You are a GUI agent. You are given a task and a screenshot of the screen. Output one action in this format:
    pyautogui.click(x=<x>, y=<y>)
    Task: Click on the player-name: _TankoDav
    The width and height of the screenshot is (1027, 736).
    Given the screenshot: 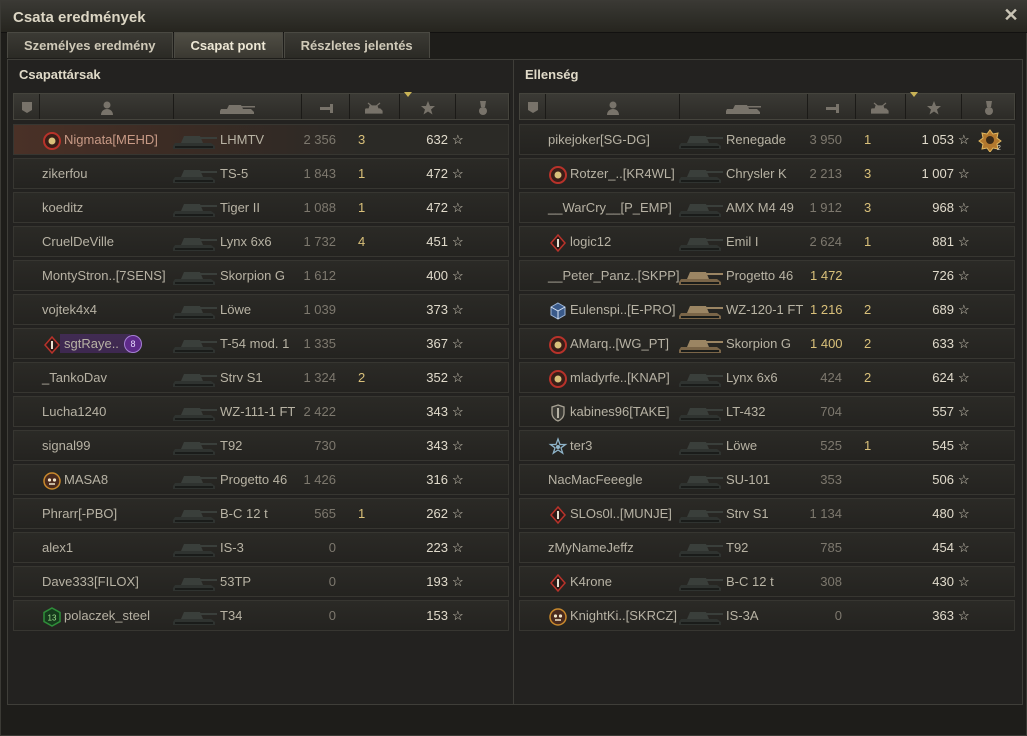 What is the action you would take?
    pyautogui.click(x=74, y=377)
    